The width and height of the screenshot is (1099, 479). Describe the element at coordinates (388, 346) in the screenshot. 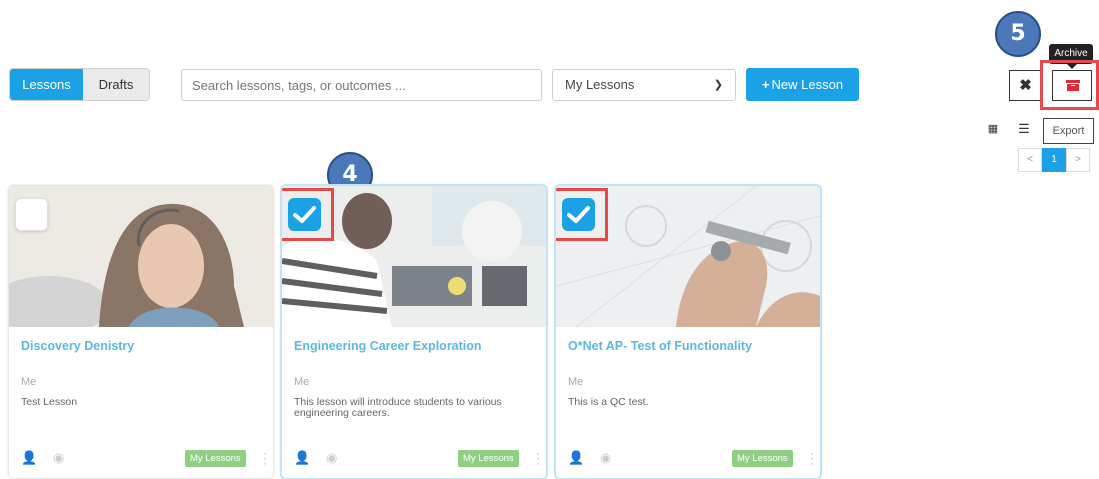

I see `card-title: Engineering Career Exploration` at that location.